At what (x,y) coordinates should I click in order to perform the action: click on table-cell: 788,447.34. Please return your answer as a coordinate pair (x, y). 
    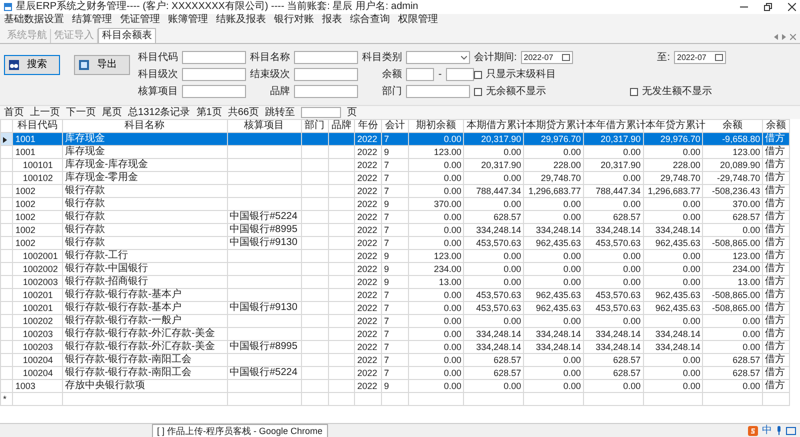
    Looking at the image, I should click on (499, 191).